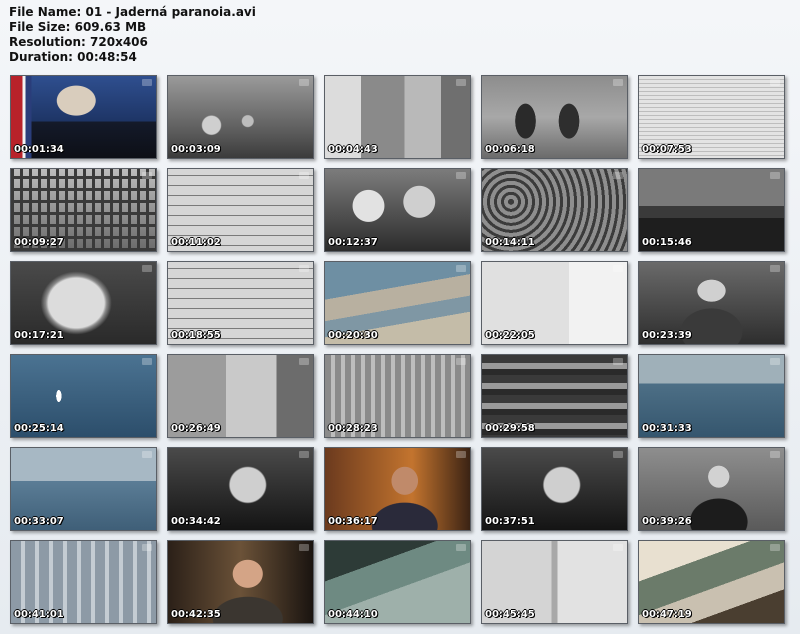 The image size is (800, 634). I want to click on thumbnail-timestamp: 00:37:51, so click(510, 521).